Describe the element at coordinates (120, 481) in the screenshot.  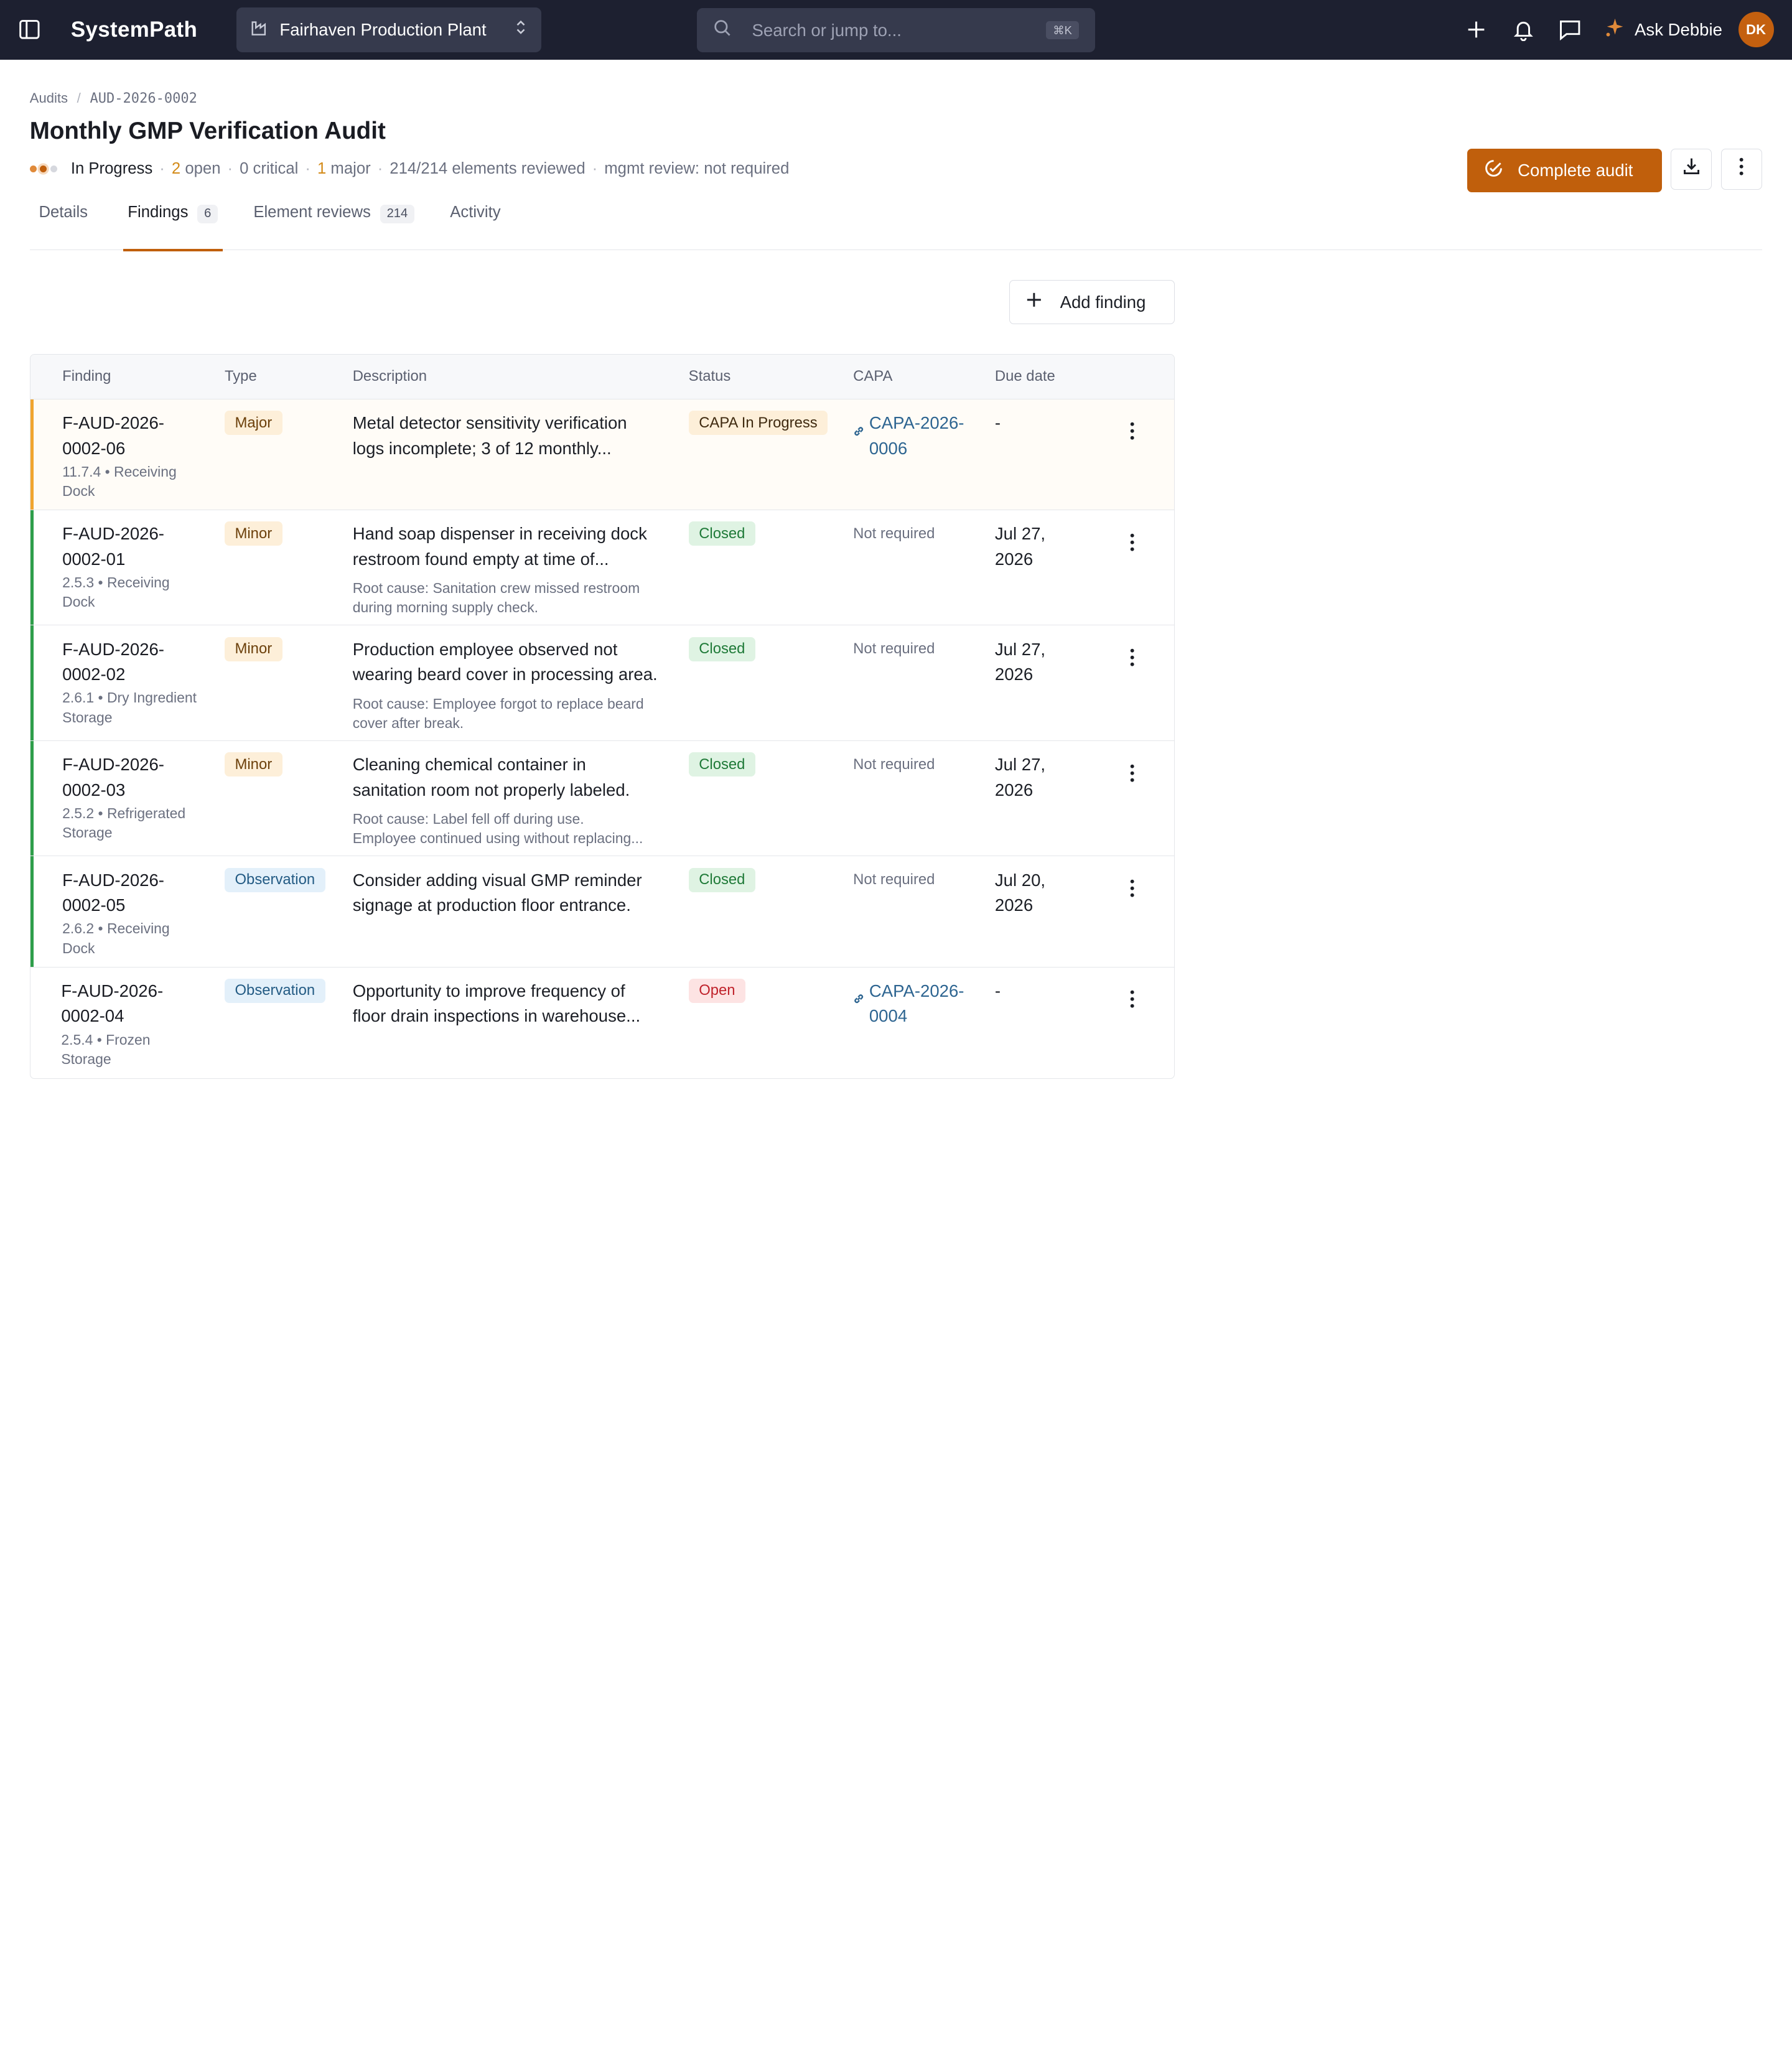
I see `finding-element-location: 11.7.4 • Receiving Dock` at that location.